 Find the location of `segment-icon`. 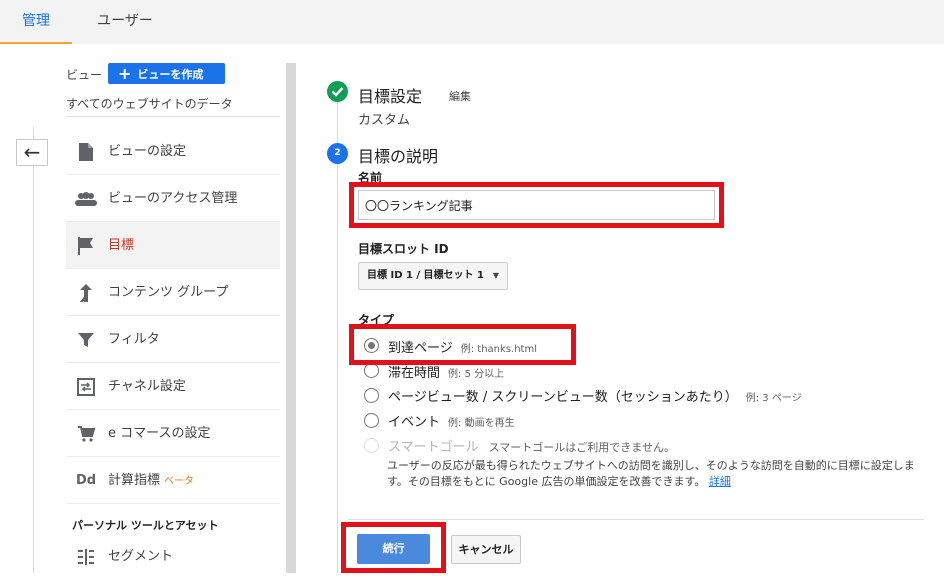

segment-icon is located at coordinates (86, 557).